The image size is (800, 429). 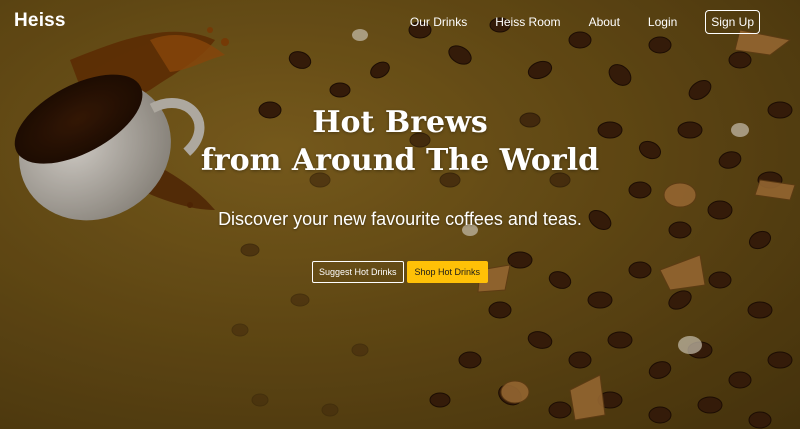 What do you see at coordinates (662, 22) in the screenshot?
I see `nav-login: Login` at bounding box center [662, 22].